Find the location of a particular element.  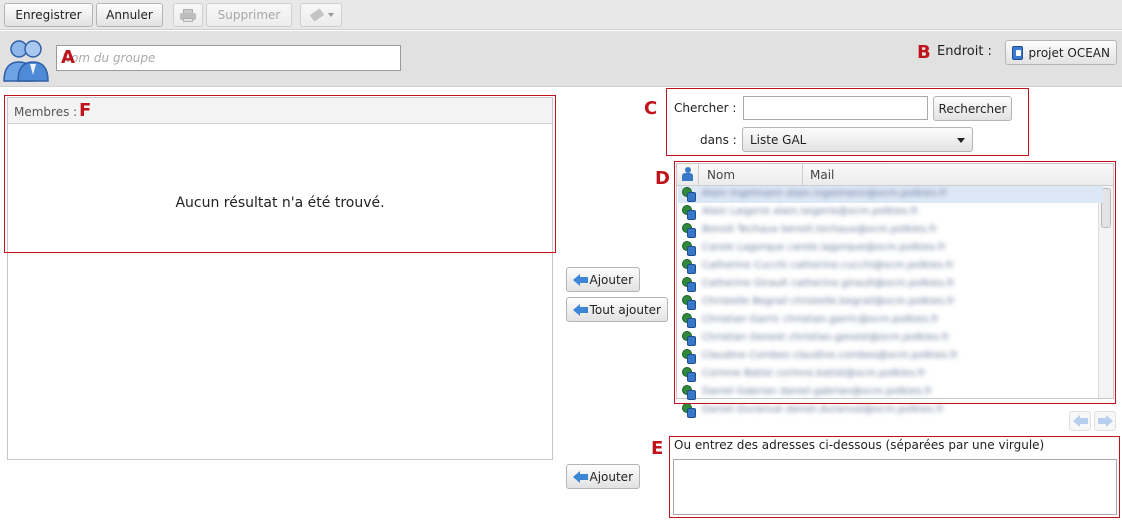

group-name-input: Nom du groupe is located at coordinates (228, 58).